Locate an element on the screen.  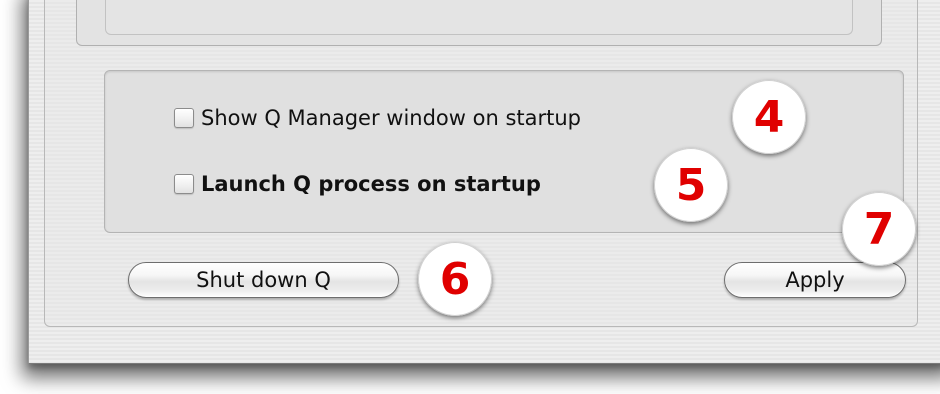
show-manager-label: Show Q Manager window on startup is located at coordinates (391, 118).